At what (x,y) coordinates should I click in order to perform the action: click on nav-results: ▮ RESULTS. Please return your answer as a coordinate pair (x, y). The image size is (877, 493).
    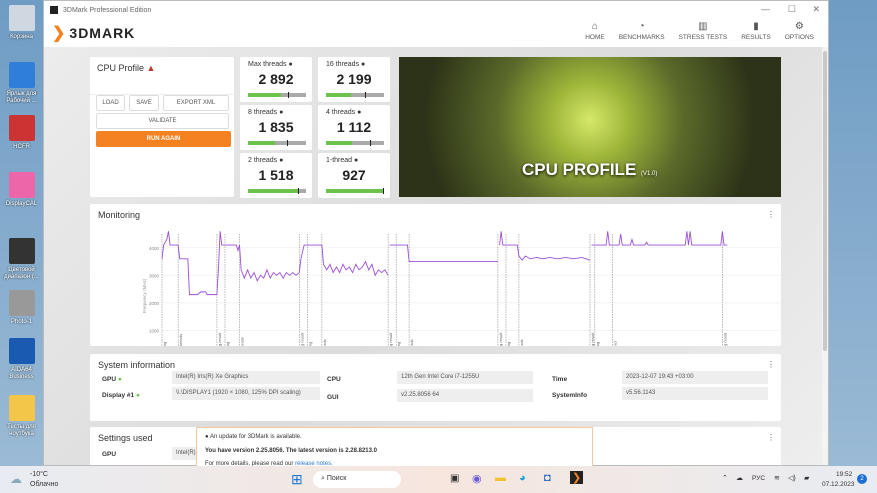
    Looking at the image, I should click on (756, 31).